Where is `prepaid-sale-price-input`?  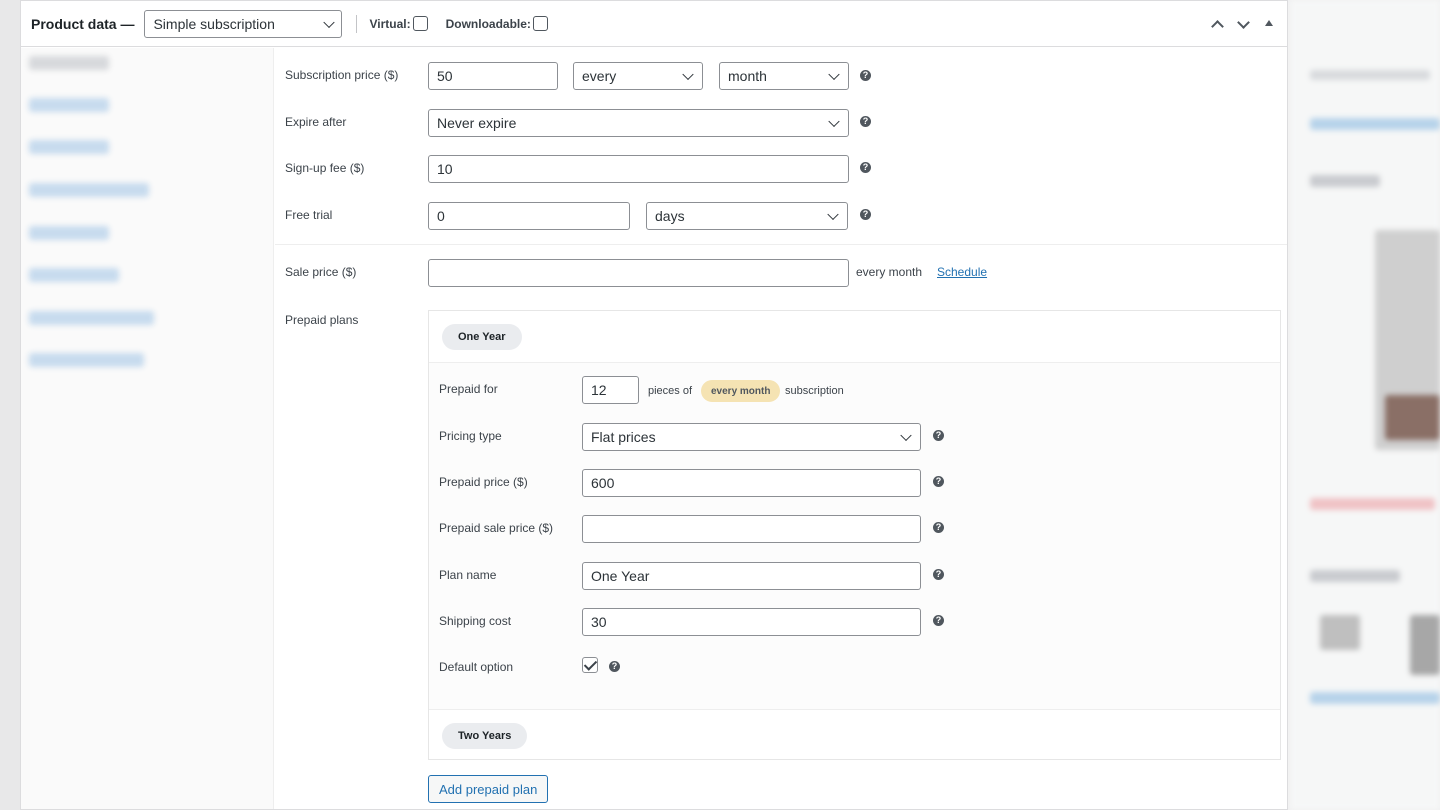
prepaid-sale-price-input is located at coordinates (751, 529).